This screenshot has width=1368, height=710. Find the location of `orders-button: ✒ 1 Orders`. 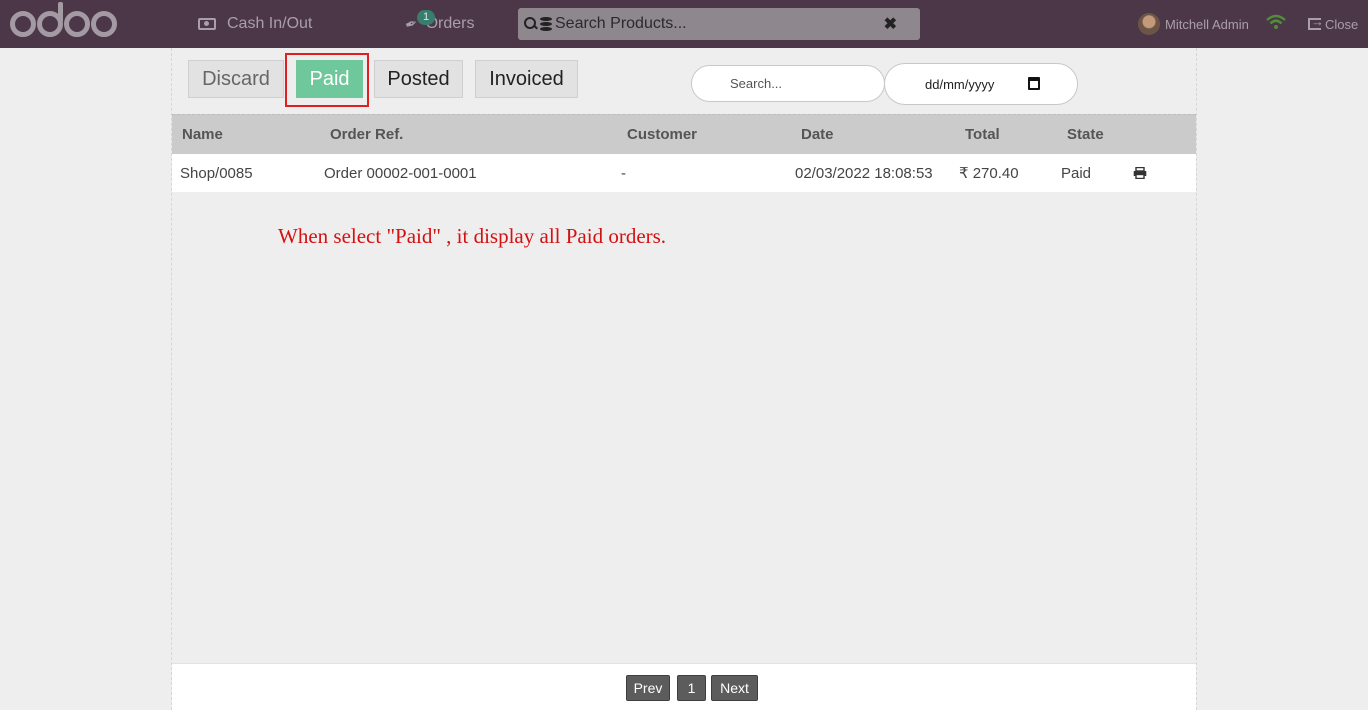

orders-button: ✒ 1 Orders is located at coordinates (438, 24).